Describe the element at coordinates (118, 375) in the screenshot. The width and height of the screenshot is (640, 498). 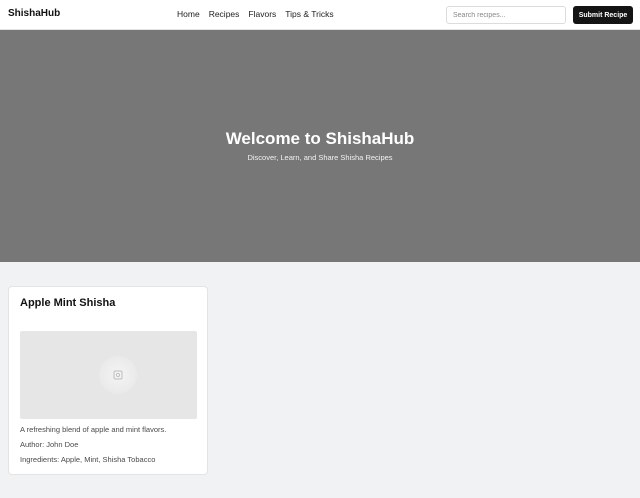
I see `image-placeholder-icon` at that location.